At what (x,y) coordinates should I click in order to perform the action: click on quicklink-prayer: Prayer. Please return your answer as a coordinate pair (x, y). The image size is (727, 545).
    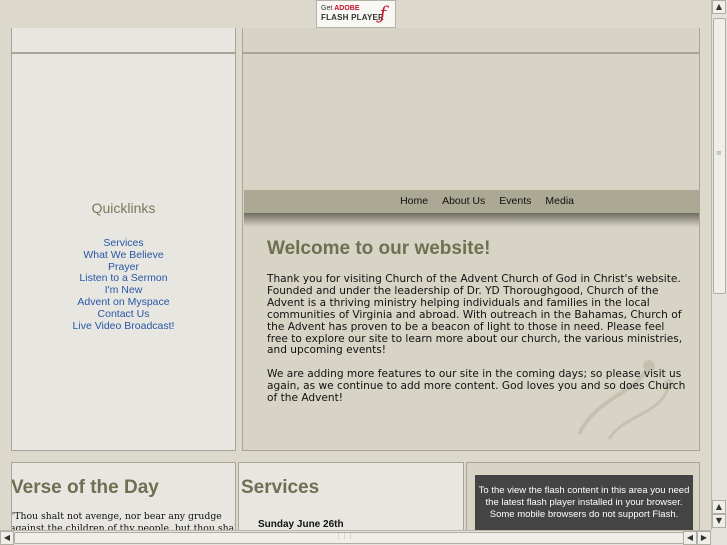
    Looking at the image, I should click on (123, 267).